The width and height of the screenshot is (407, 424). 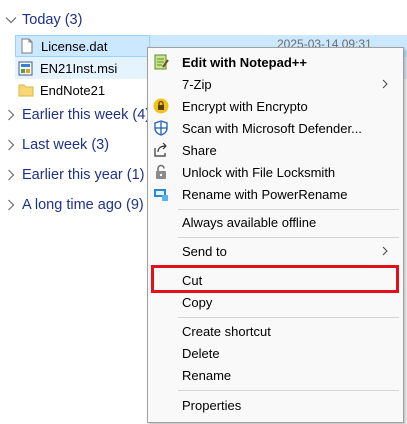 I want to click on group-earlier-this-year: Earlier this year (1), so click(x=74, y=175).